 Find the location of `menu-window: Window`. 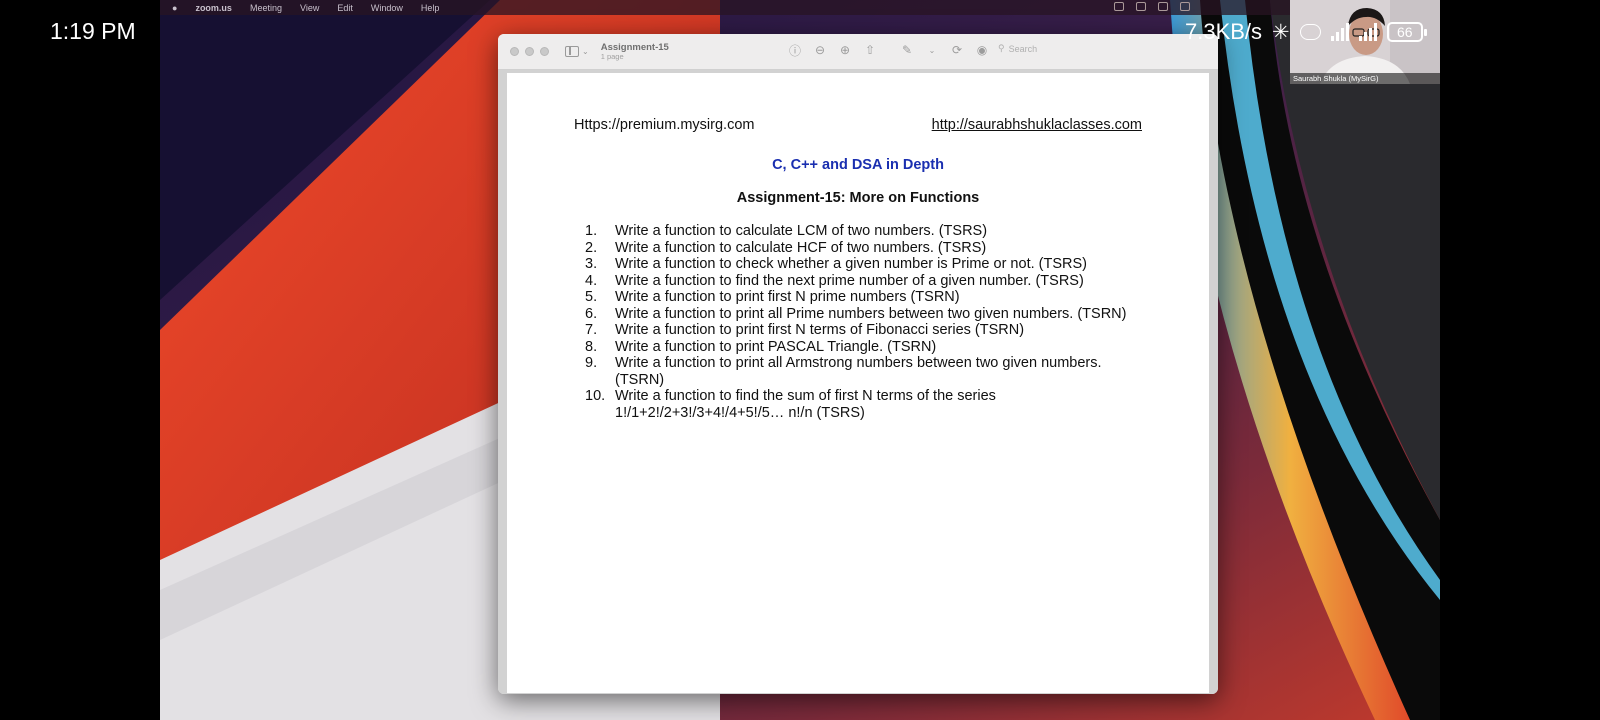

menu-window: Window is located at coordinates (387, 8).